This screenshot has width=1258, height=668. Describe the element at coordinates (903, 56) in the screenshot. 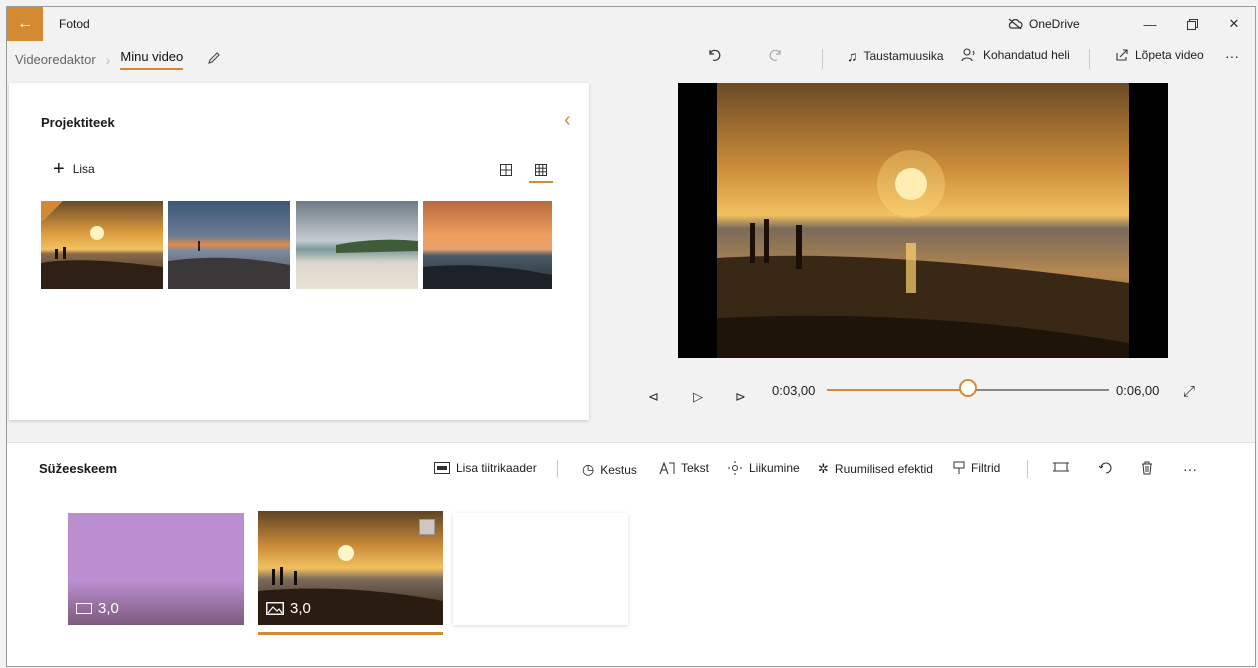

I see `background-music-label: Taustamuusika` at that location.